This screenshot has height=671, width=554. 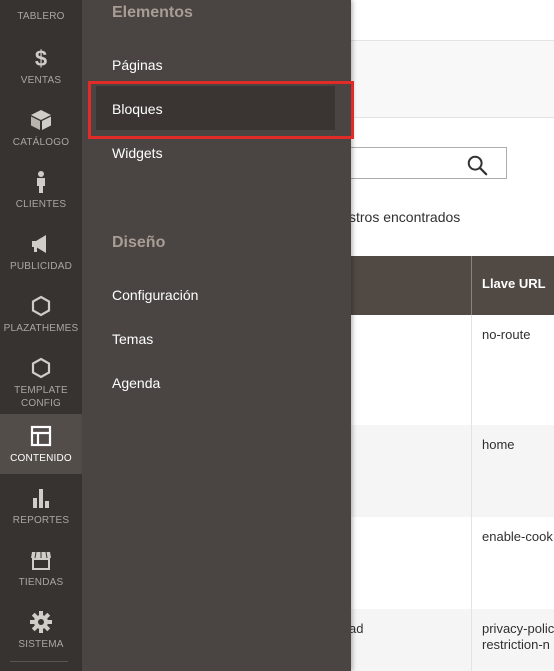 What do you see at coordinates (155, 295) in the screenshot?
I see `submenu-link-configuracion: Configuración` at bounding box center [155, 295].